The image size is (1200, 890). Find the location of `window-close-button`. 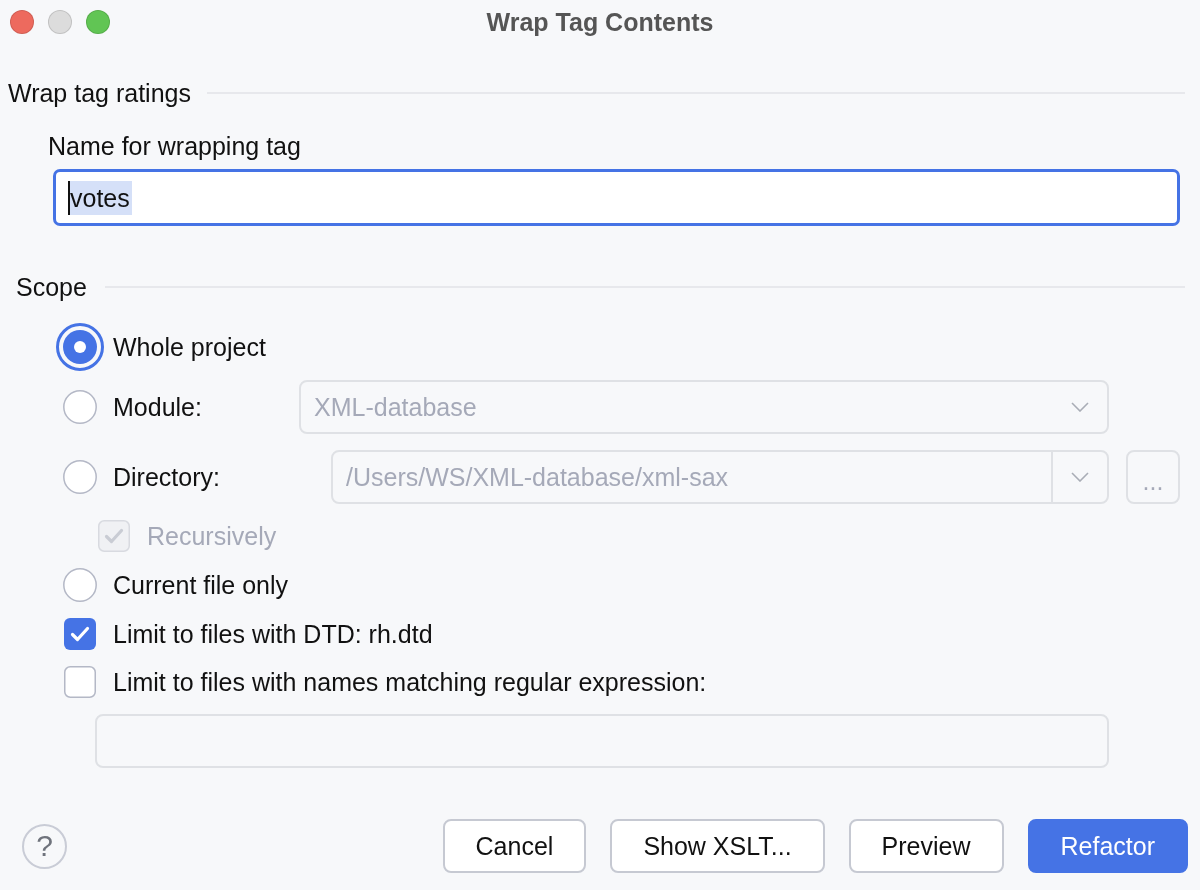

window-close-button is located at coordinates (22, 22).